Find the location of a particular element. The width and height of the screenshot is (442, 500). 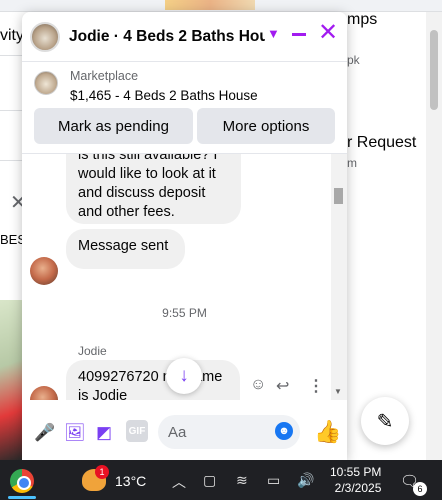

background-right-text: pk is located at coordinates (353, 60).